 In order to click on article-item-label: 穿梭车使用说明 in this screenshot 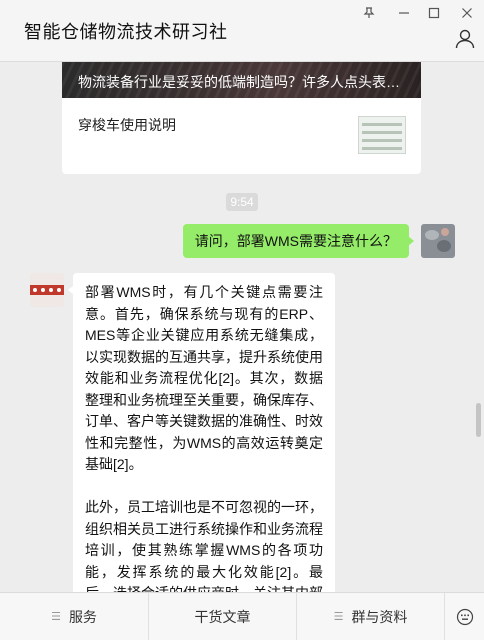, I will do `click(127, 125)`.